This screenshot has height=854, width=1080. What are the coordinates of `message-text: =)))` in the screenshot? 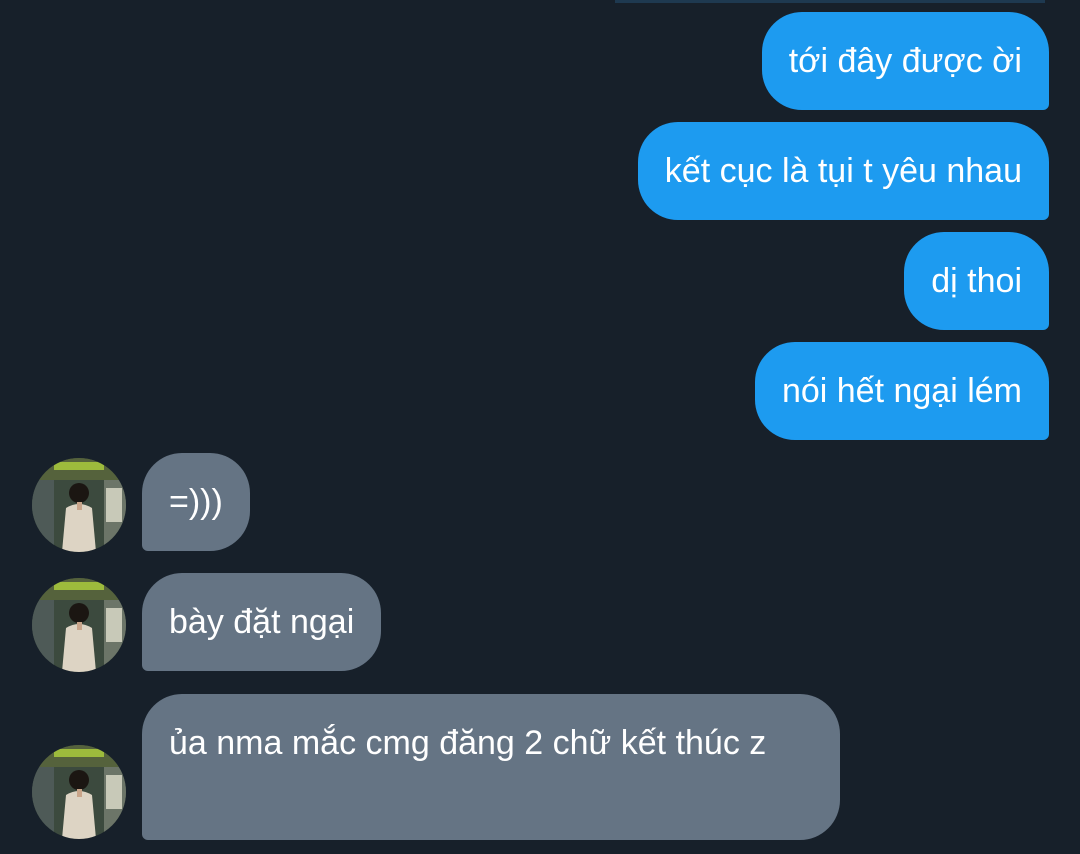 It's located at (196, 502).